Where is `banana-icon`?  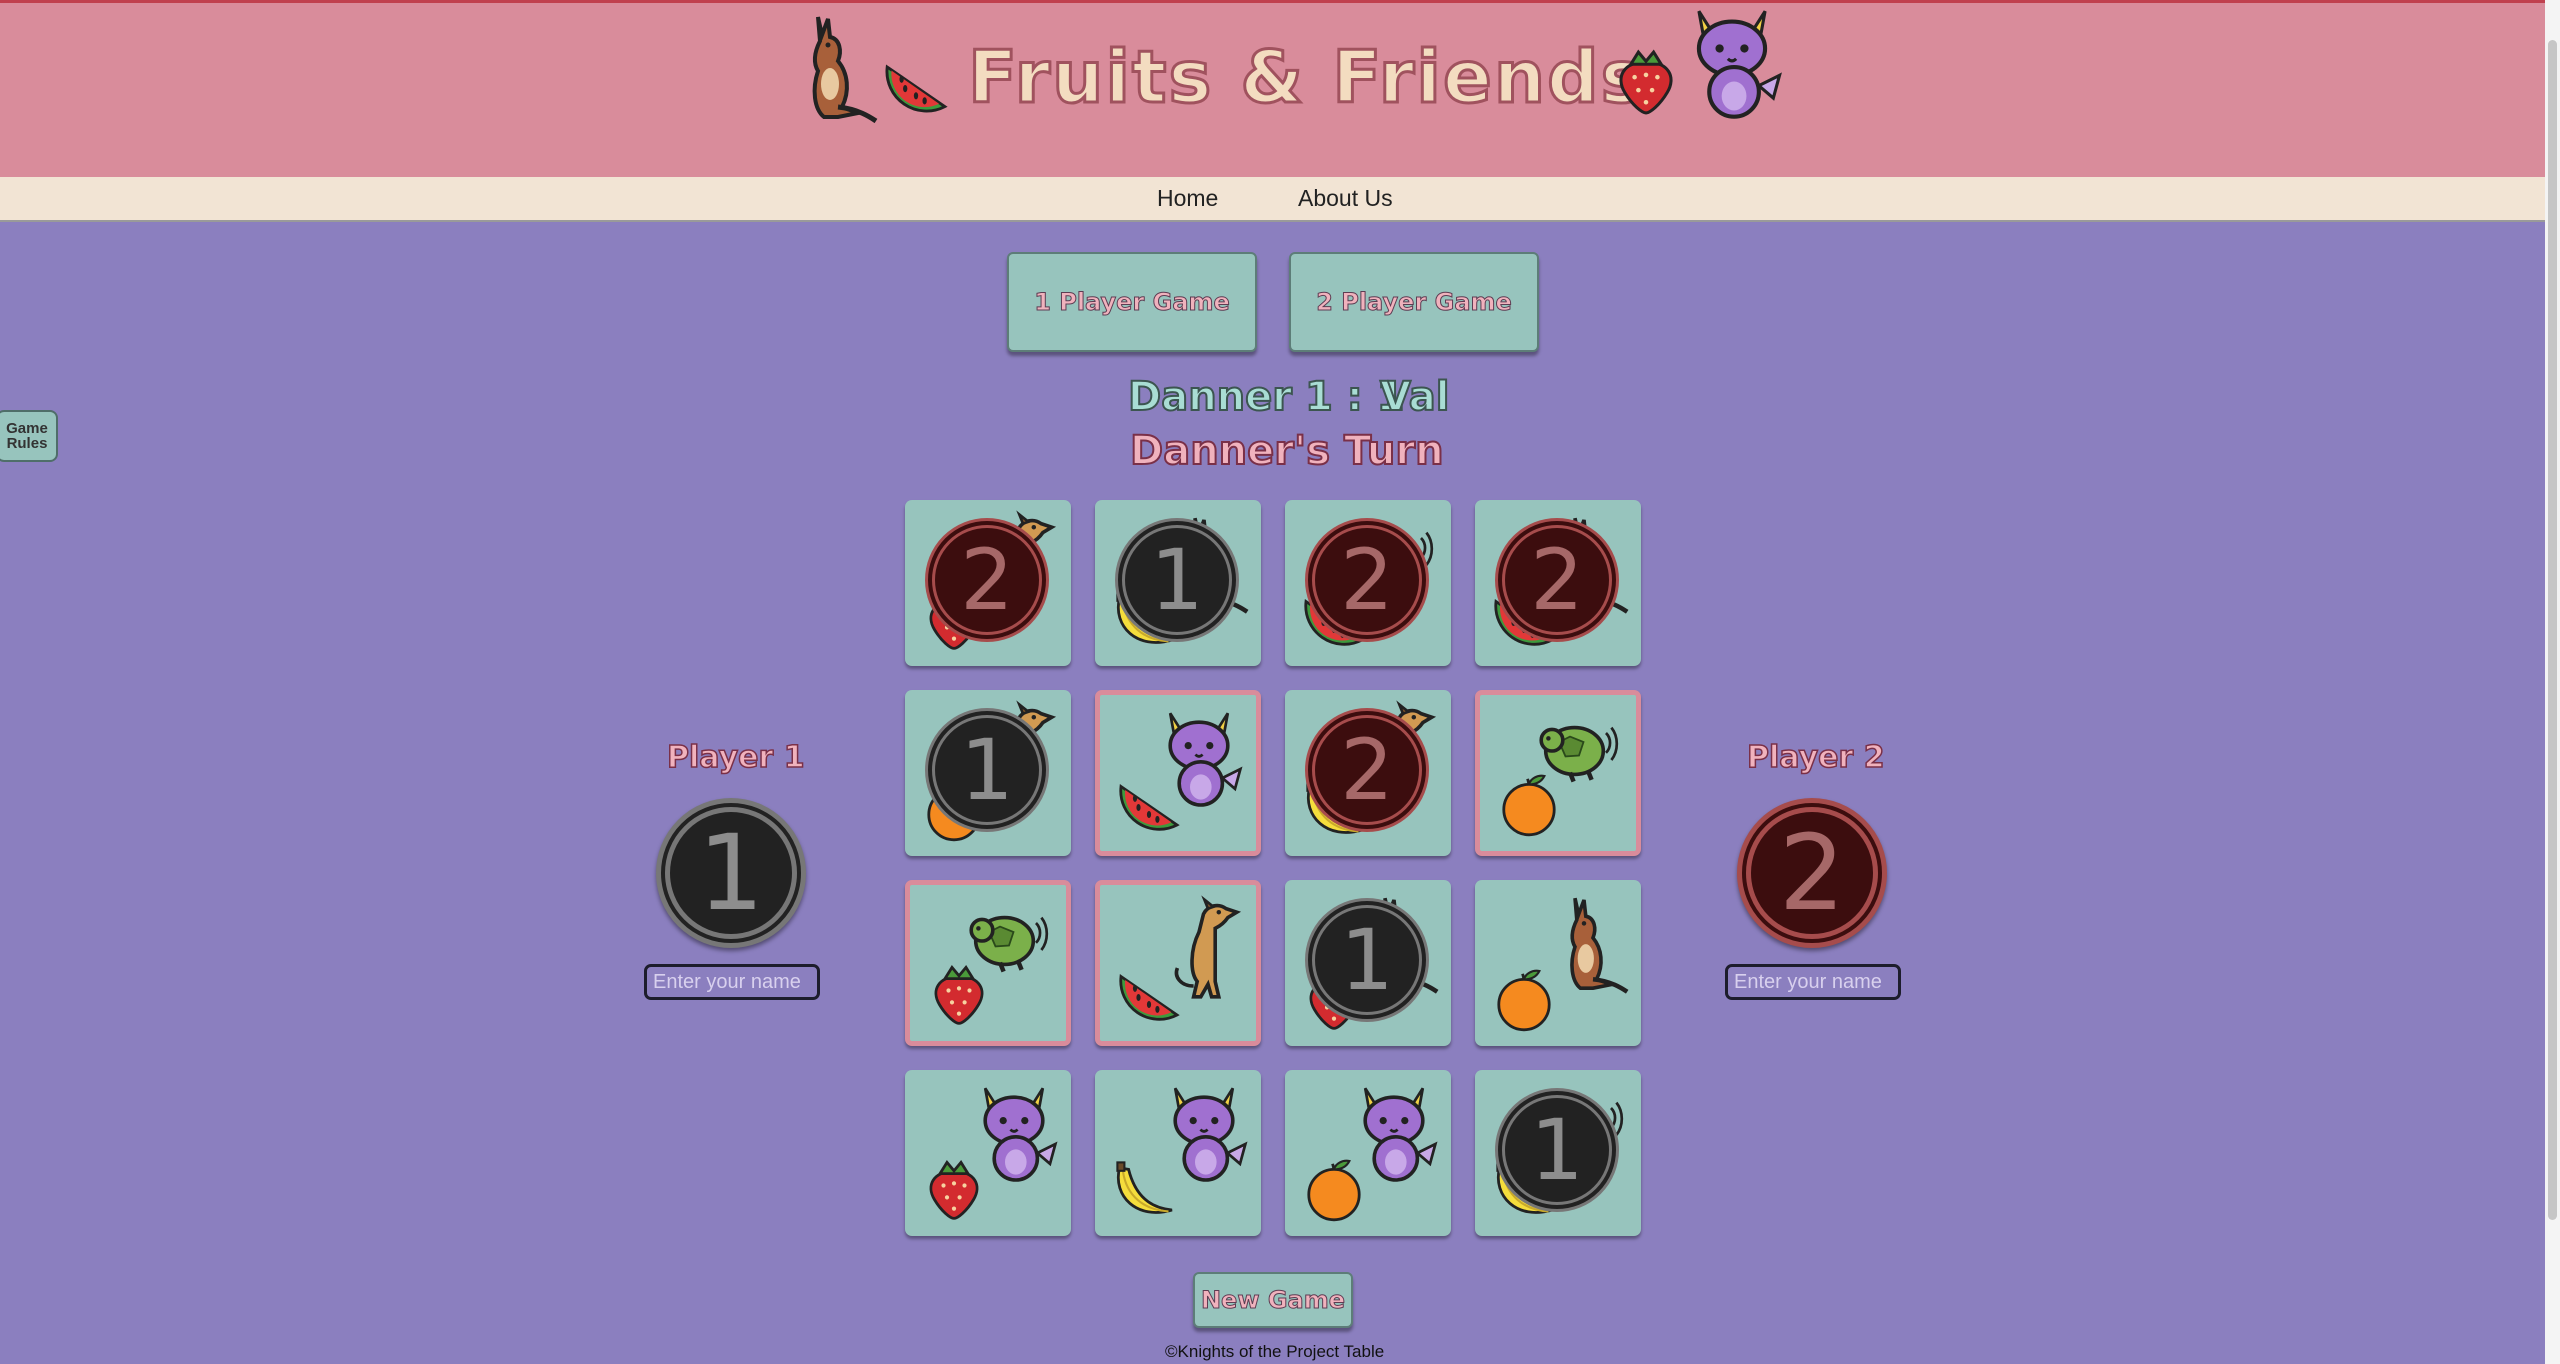
banana-icon is located at coordinates (1144, 1189).